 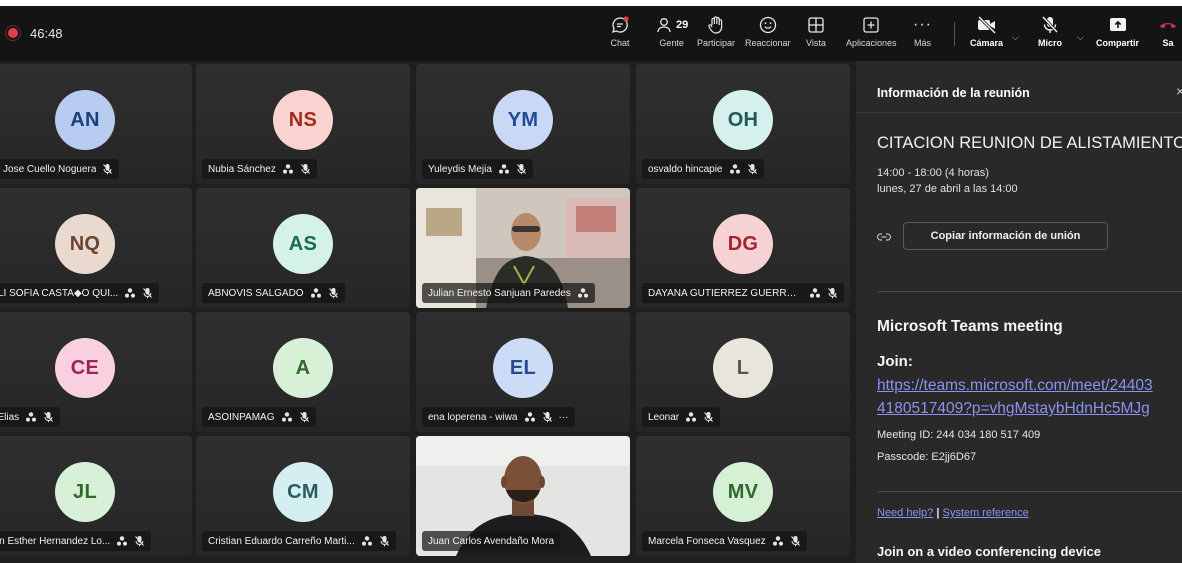 What do you see at coordinates (1005, 236) in the screenshot?
I see `copy-join-info-button: Copiar información de unión` at bounding box center [1005, 236].